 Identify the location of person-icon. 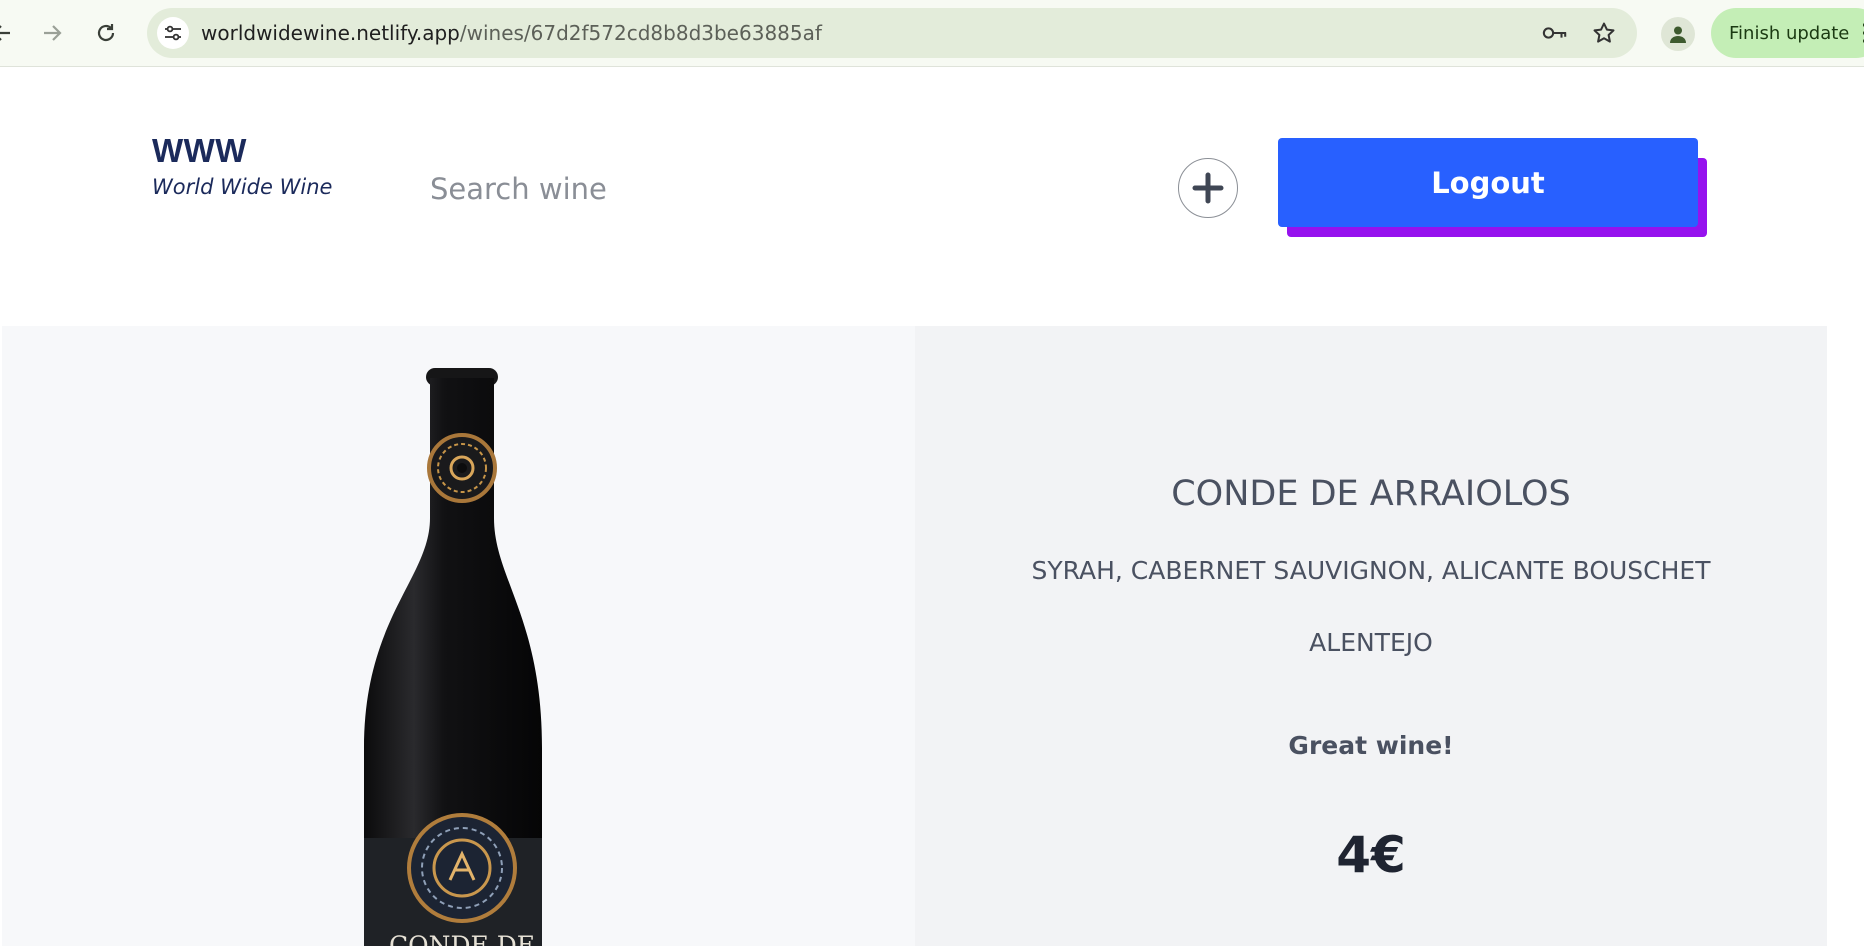
(1678, 34).